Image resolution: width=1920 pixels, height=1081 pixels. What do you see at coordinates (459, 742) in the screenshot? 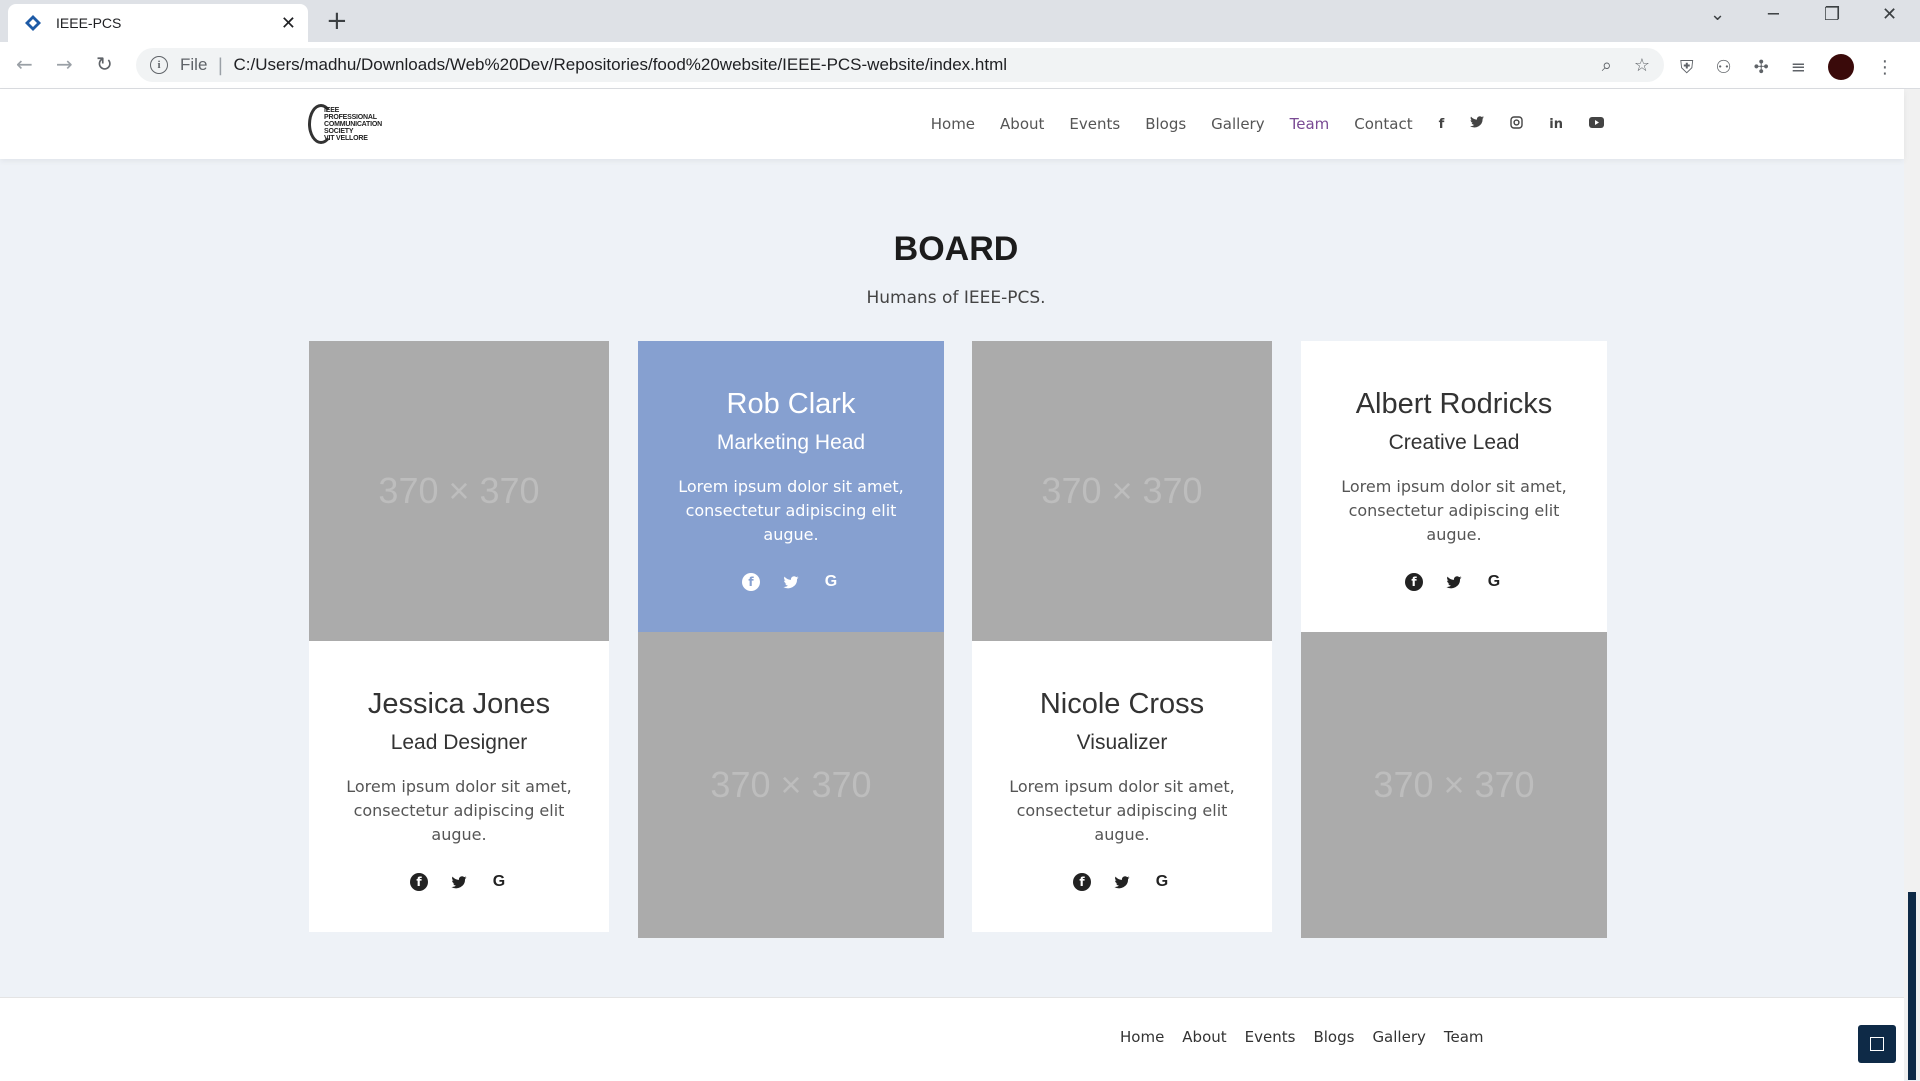
I see `member-role: Lead Designer` at bounding box center [459, 742].